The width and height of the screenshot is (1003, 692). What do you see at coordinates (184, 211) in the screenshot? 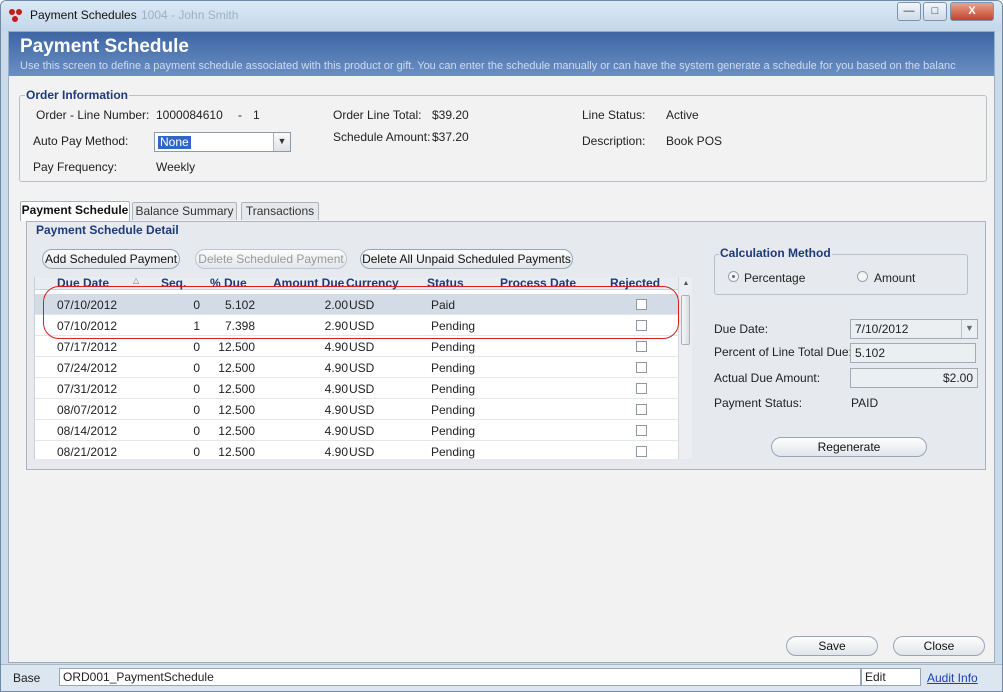
I see `tab-balance-summary: Balance Summary` at bounding box center [184, 211].